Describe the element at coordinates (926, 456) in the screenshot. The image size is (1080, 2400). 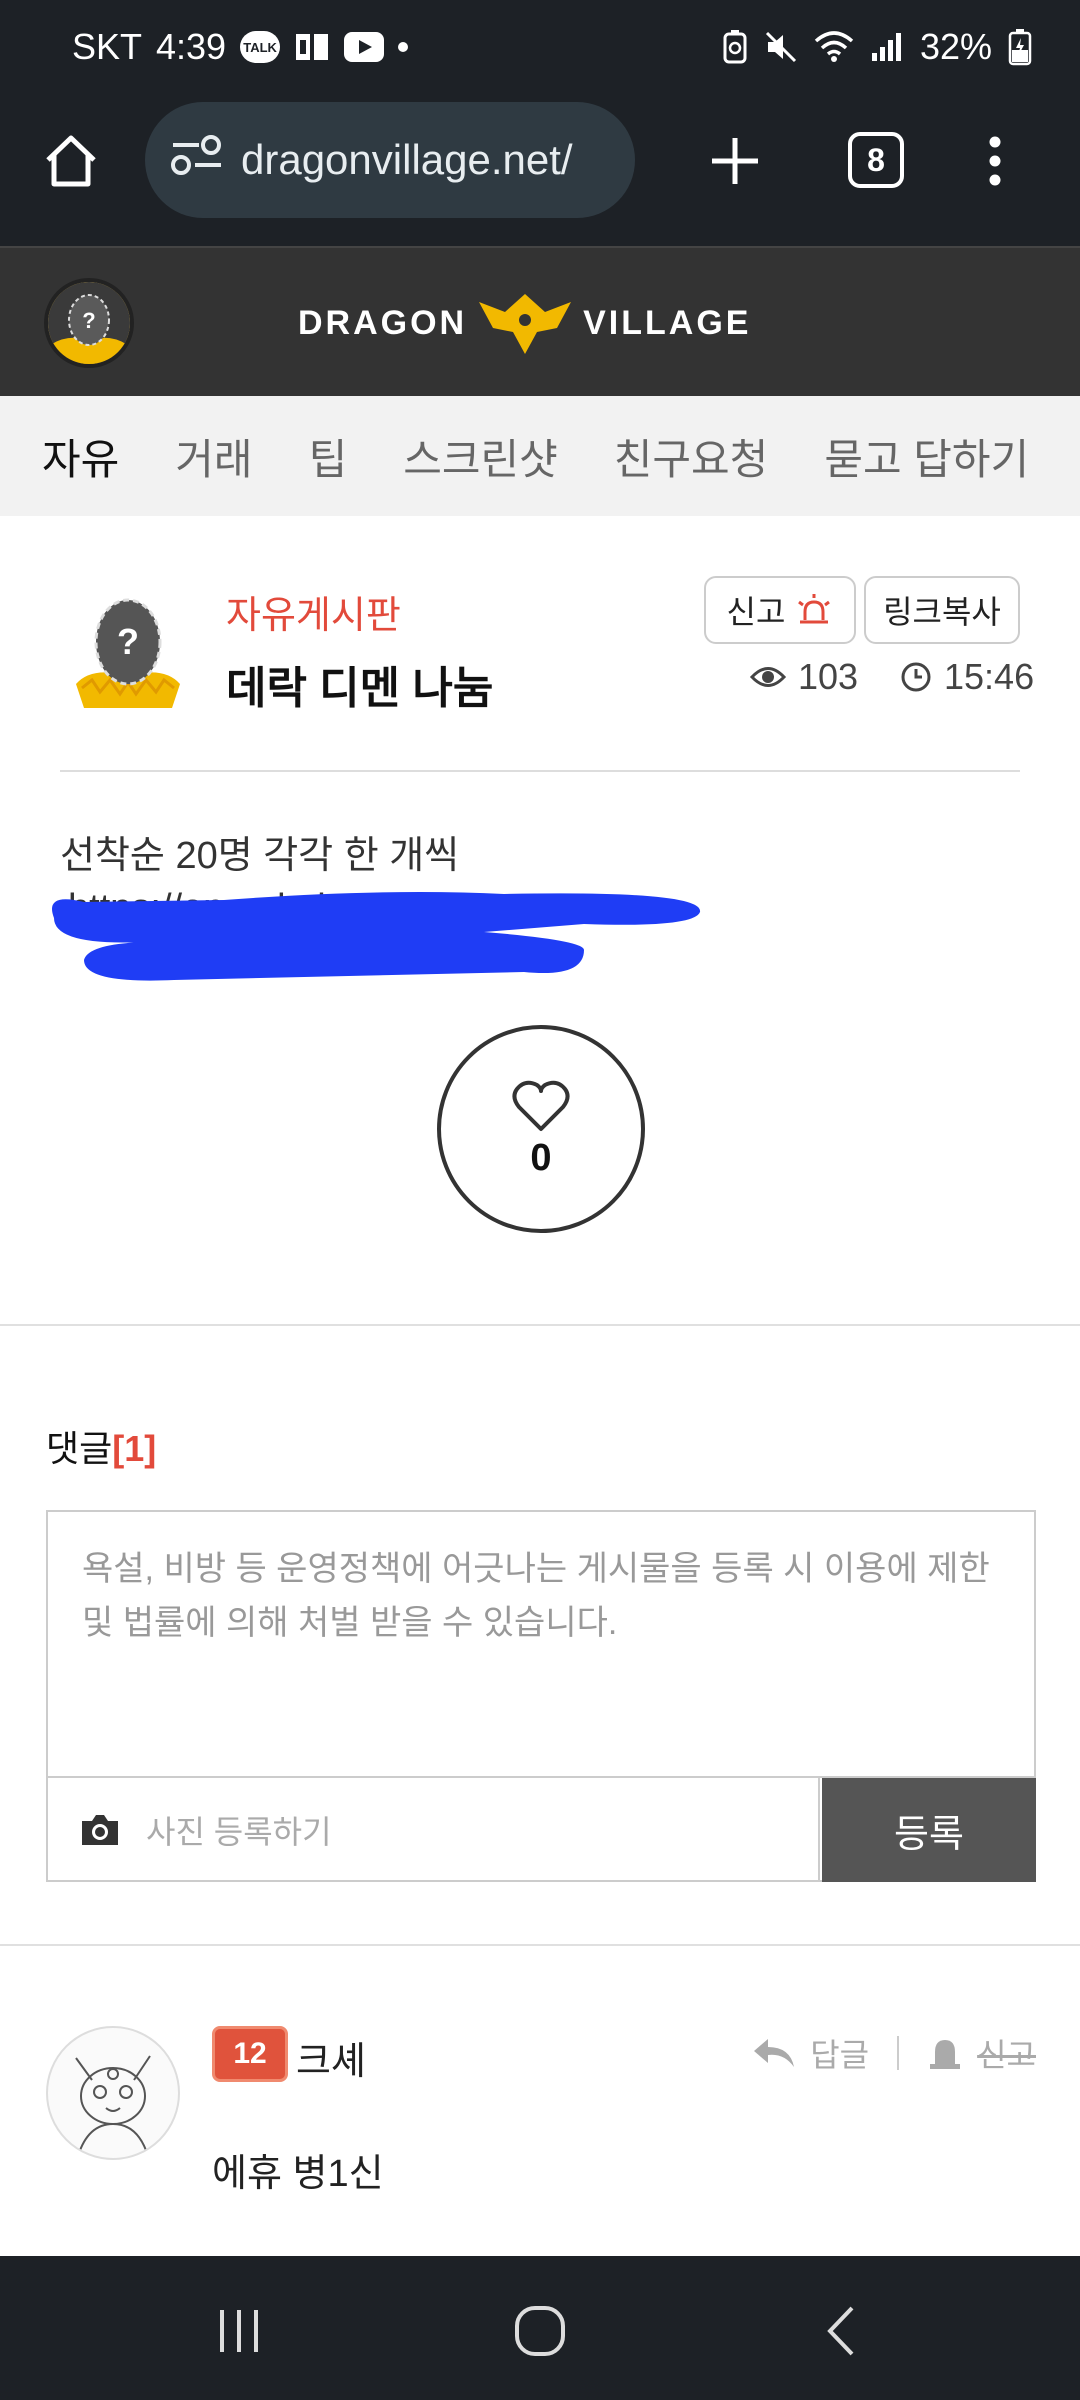
I see `tab-qna: 묻고 답하기` at that location.